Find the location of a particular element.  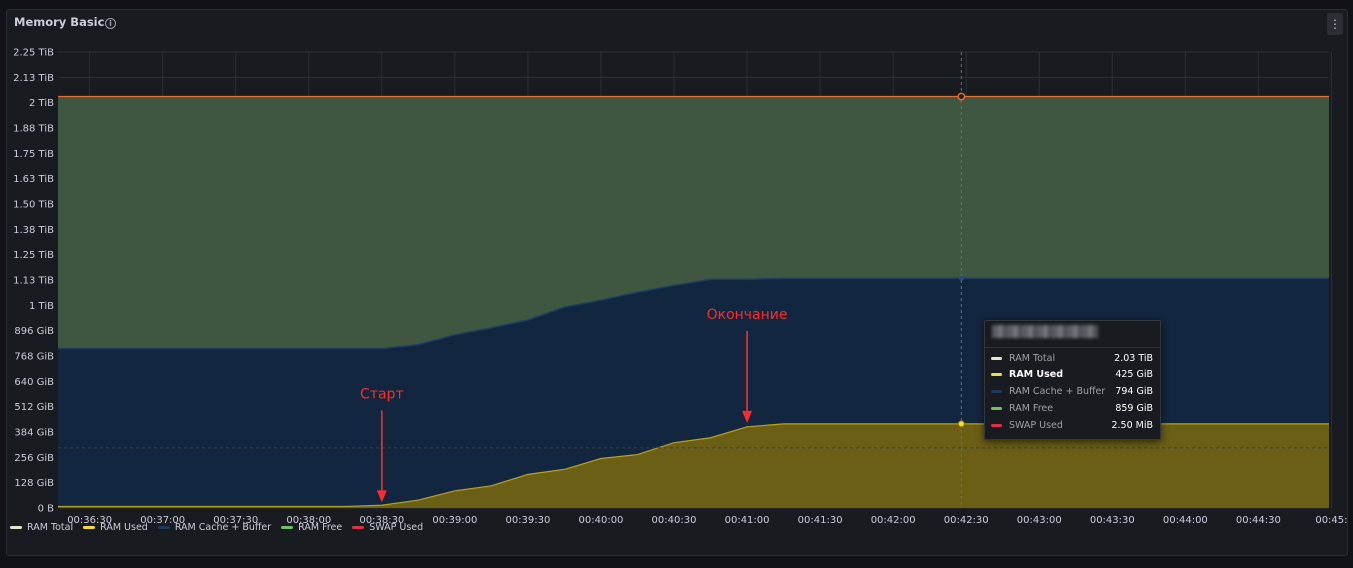

x-tick-label: 00:42:30 is located at coordinates (966, 520).